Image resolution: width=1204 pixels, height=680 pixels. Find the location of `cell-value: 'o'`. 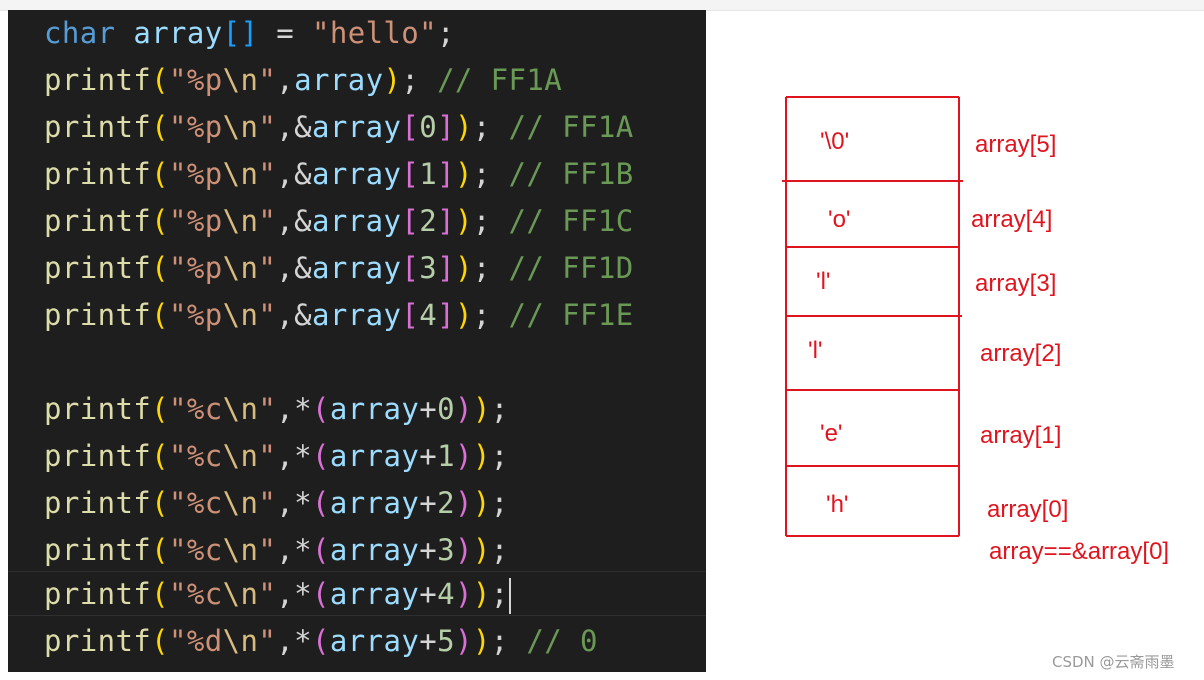

cell-value: 'o' is located at coordinates (839, 219).